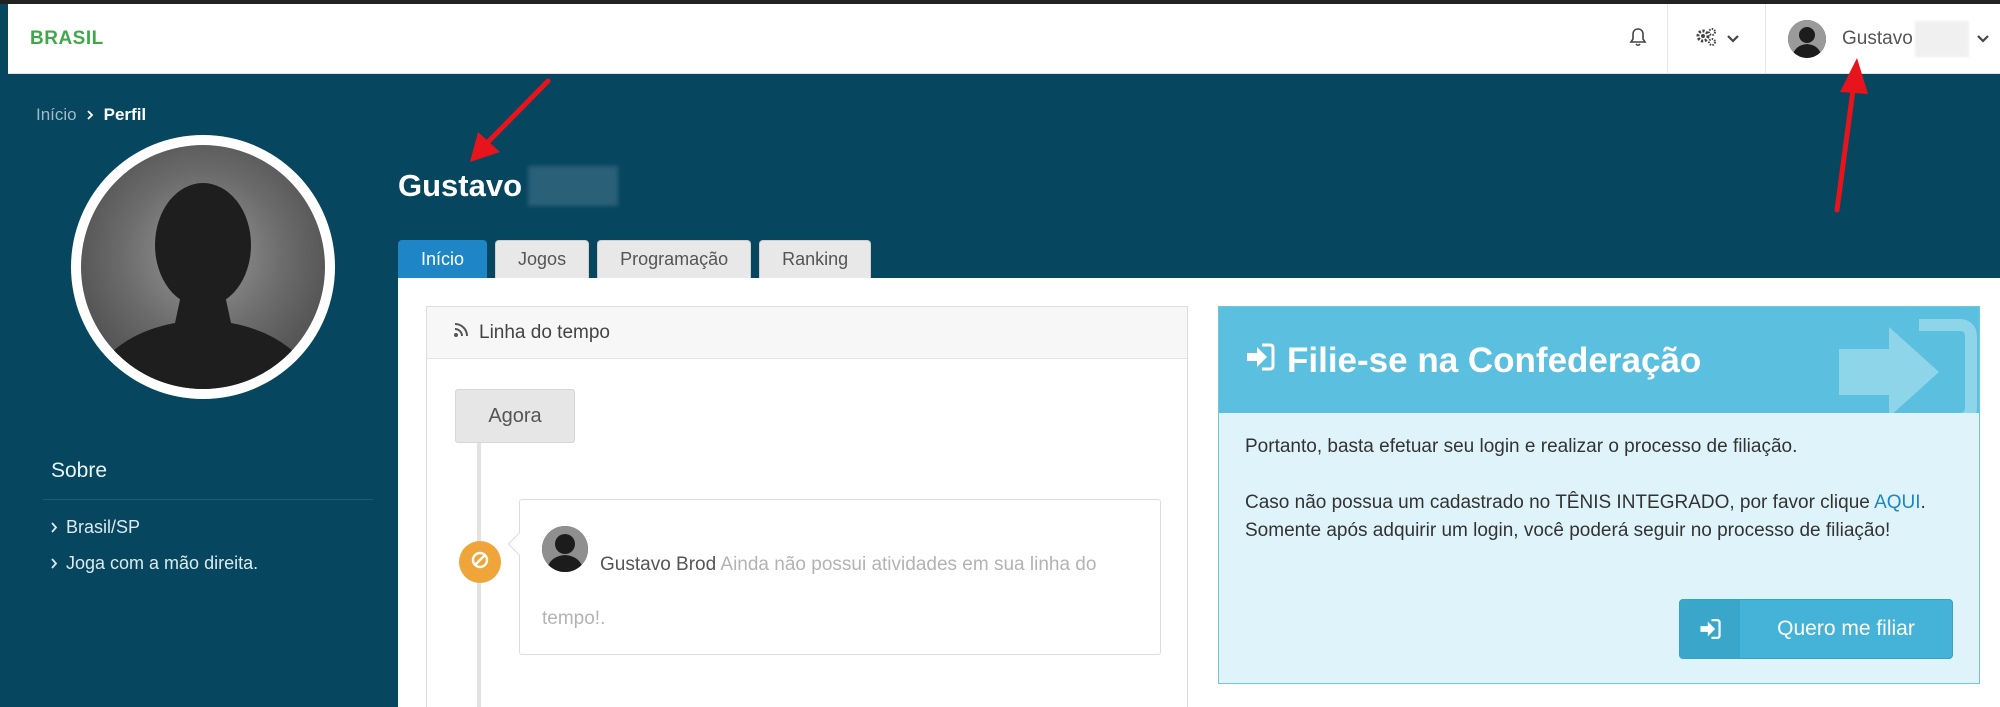  I want to click on affiliate-button-label: Quero me filiar, so click(1846, 628).